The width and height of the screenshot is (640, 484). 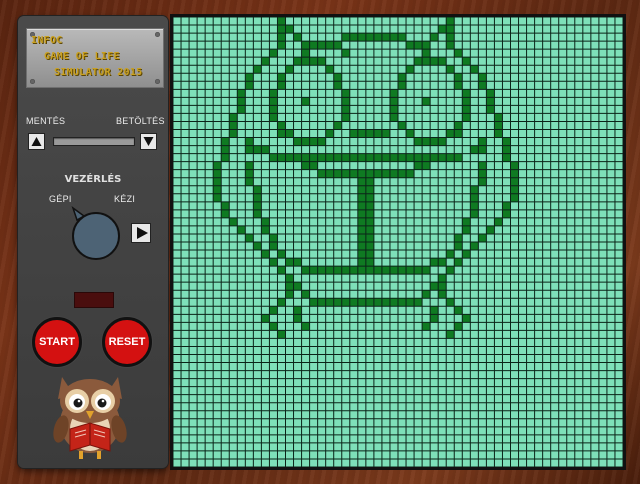 I want to click on mode-knob, so click(x=96, y=236).